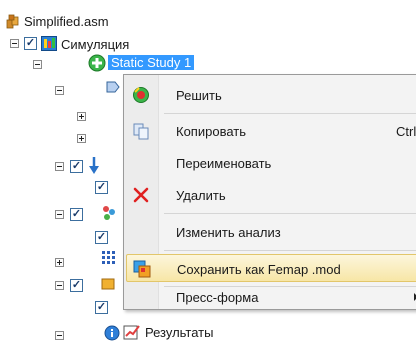 The image size is (416, 349). Describe the element at coordinates (141, 195) in the screenshot. I see `delete-icon` at that location.